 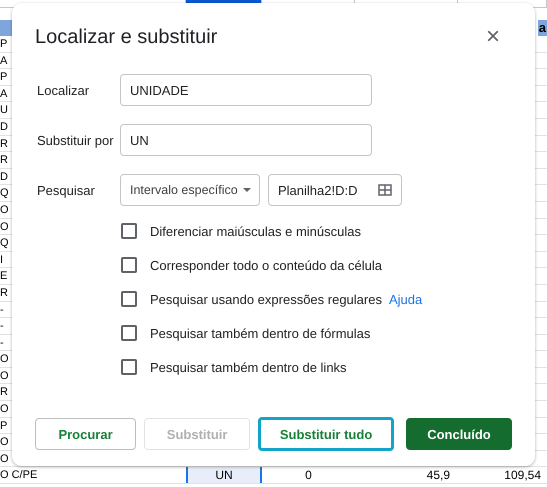 What do you see at coordinates (266, 265) in the screenshot?
I see `option-label: Corresponder todo o conteúdo da célula` at bounding box center [266, 265].